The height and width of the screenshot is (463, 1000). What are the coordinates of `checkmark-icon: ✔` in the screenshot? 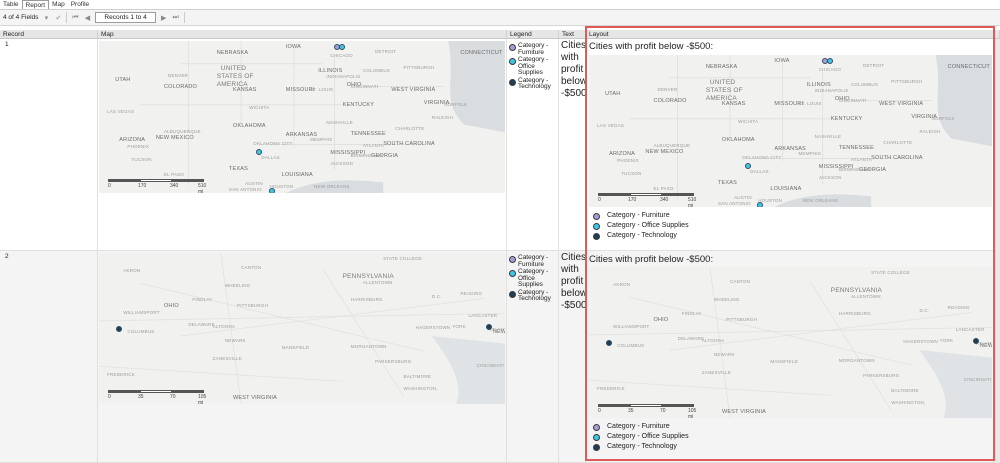 It's located at (58, 18).